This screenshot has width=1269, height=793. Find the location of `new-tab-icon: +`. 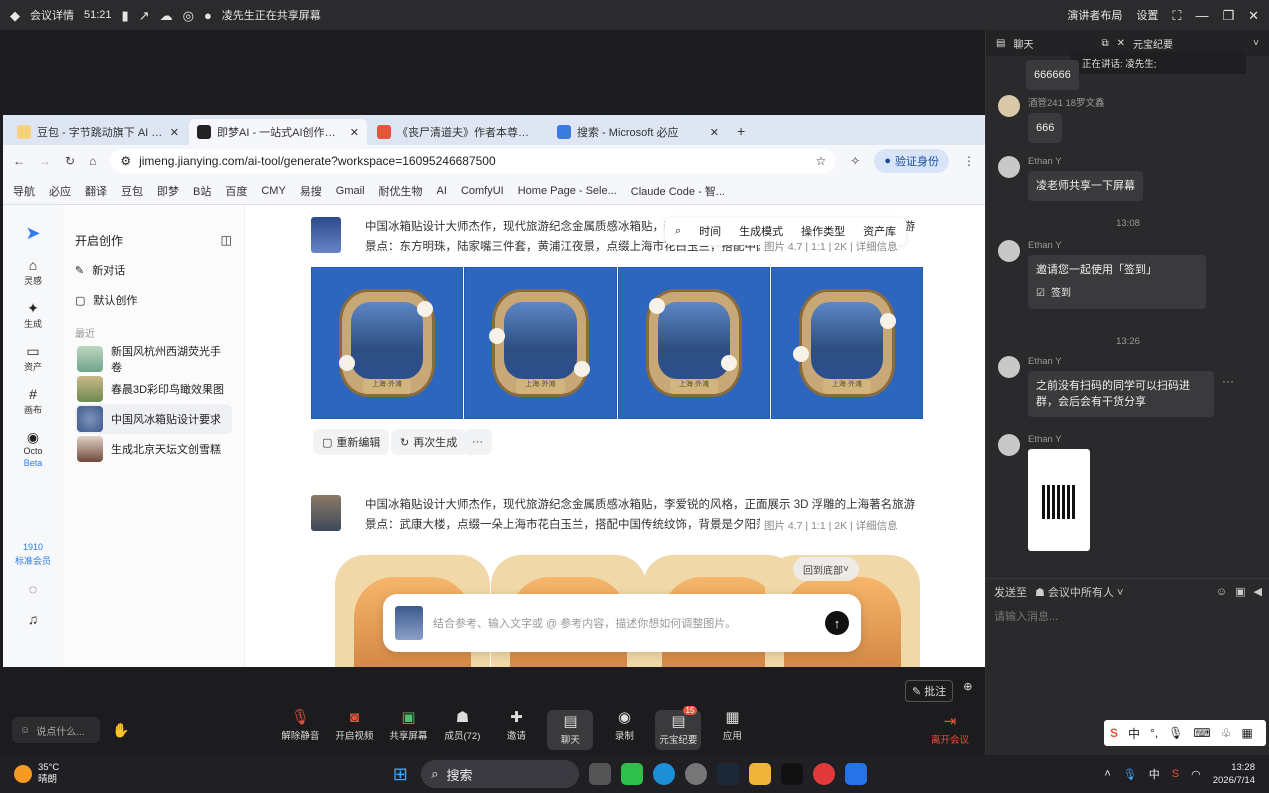

new-tab-icon: + is located at coordinates (741, 134).